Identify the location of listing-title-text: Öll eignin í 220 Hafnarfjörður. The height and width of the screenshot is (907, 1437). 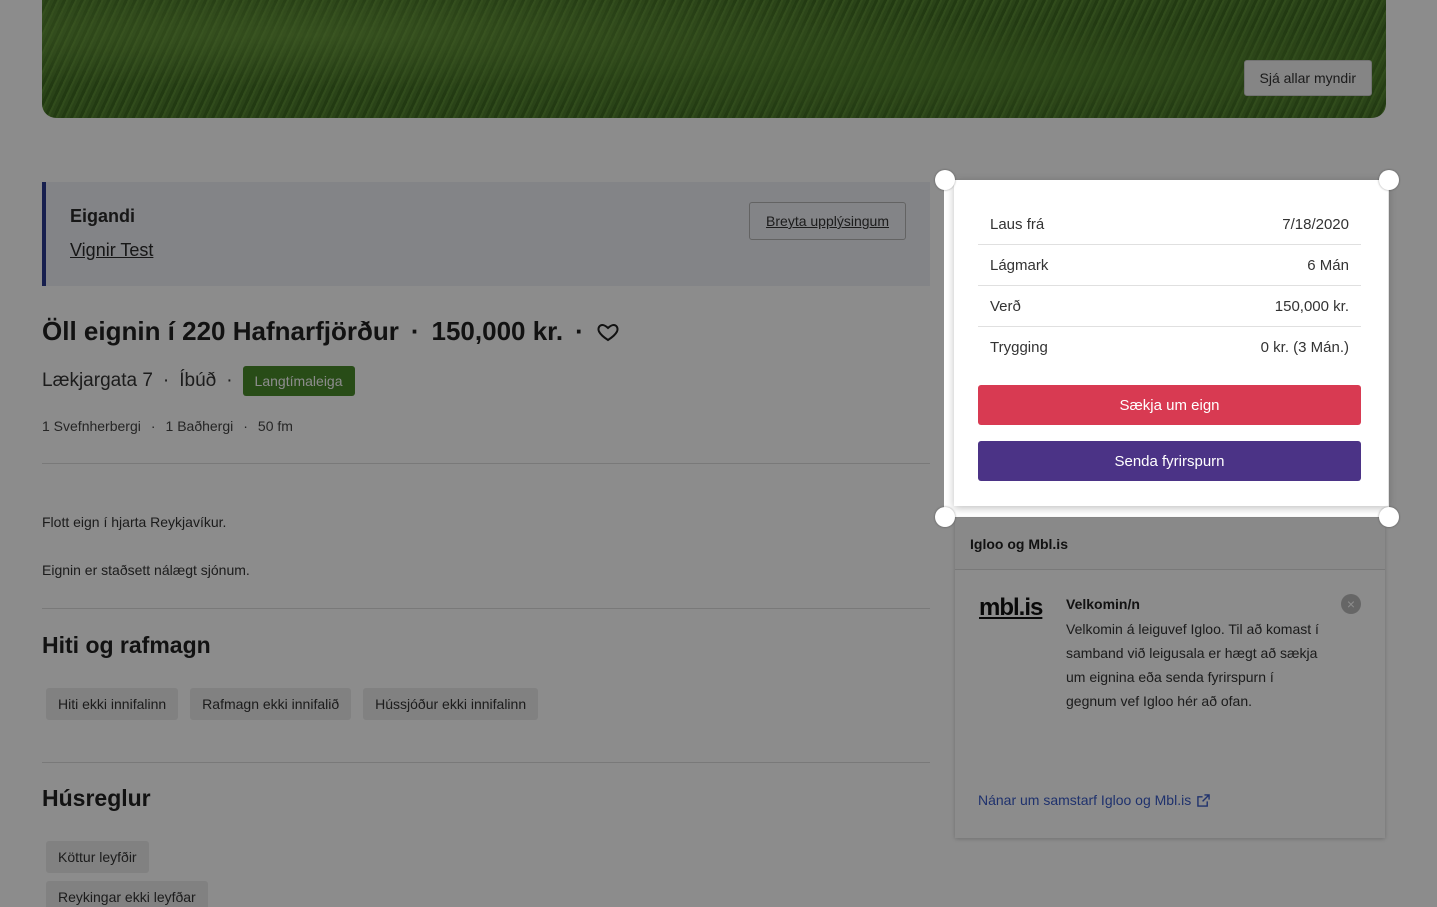
(220, 331).